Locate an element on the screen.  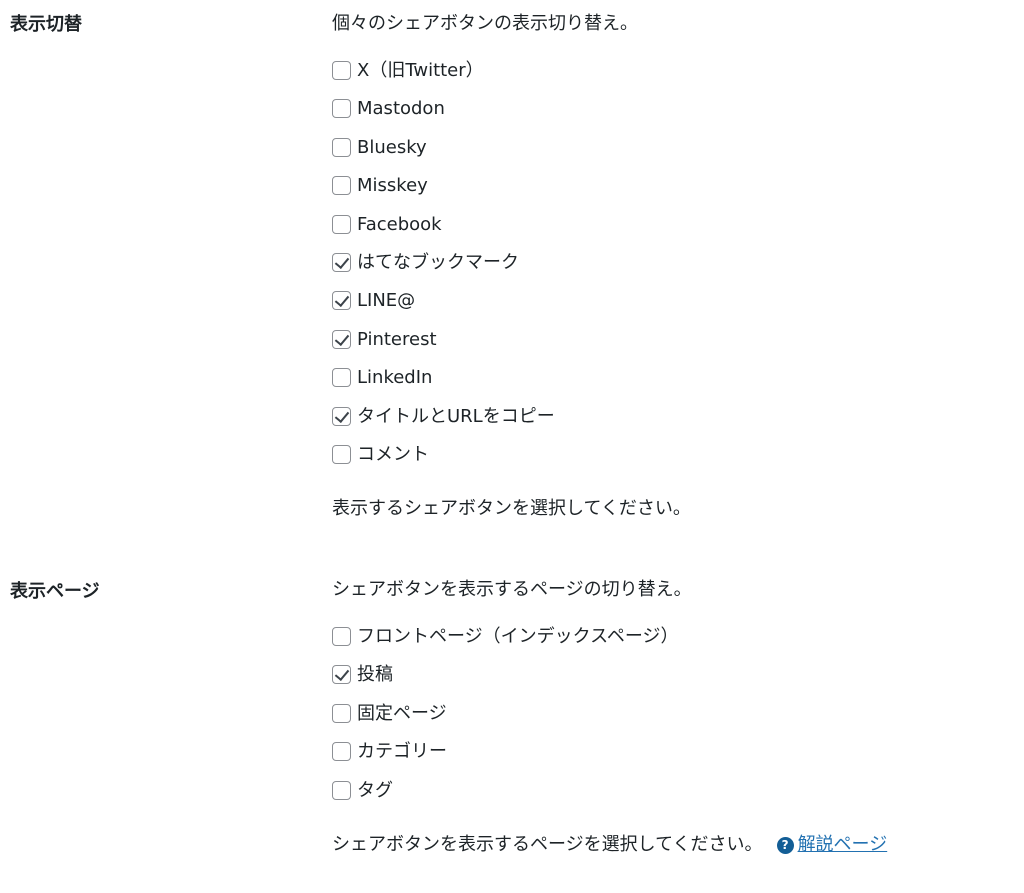
option-label: 投稿 is located at coordinates (375, 675).